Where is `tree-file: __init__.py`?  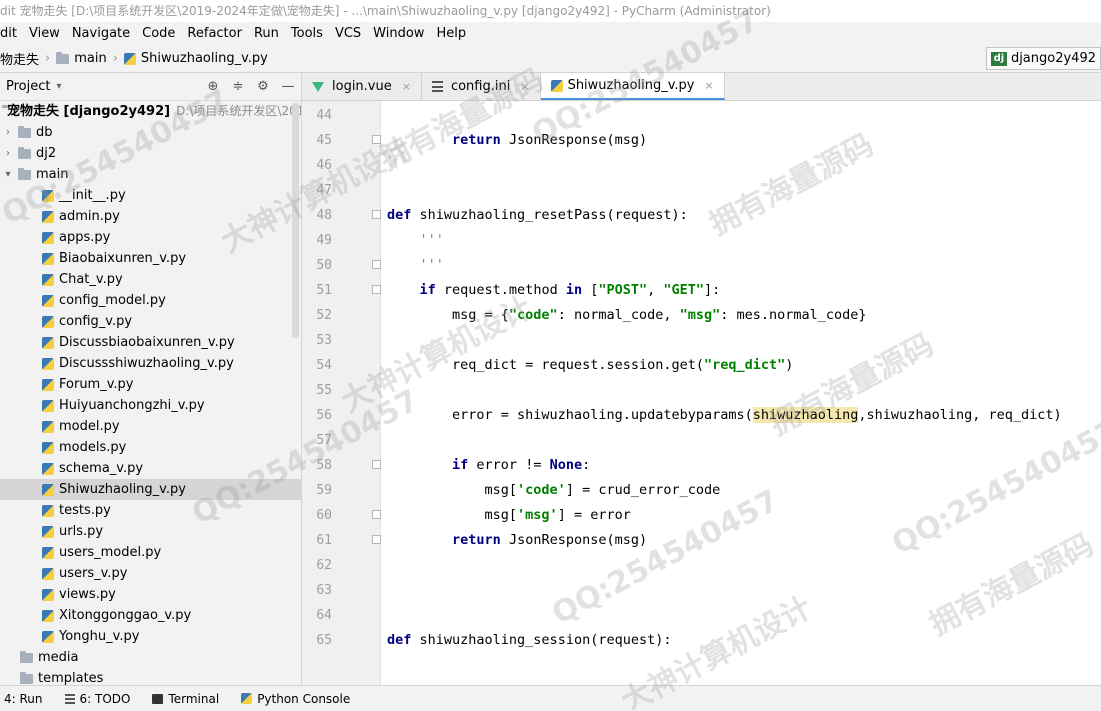 tree-file: __init__.py is located at coordinates (150, 195).